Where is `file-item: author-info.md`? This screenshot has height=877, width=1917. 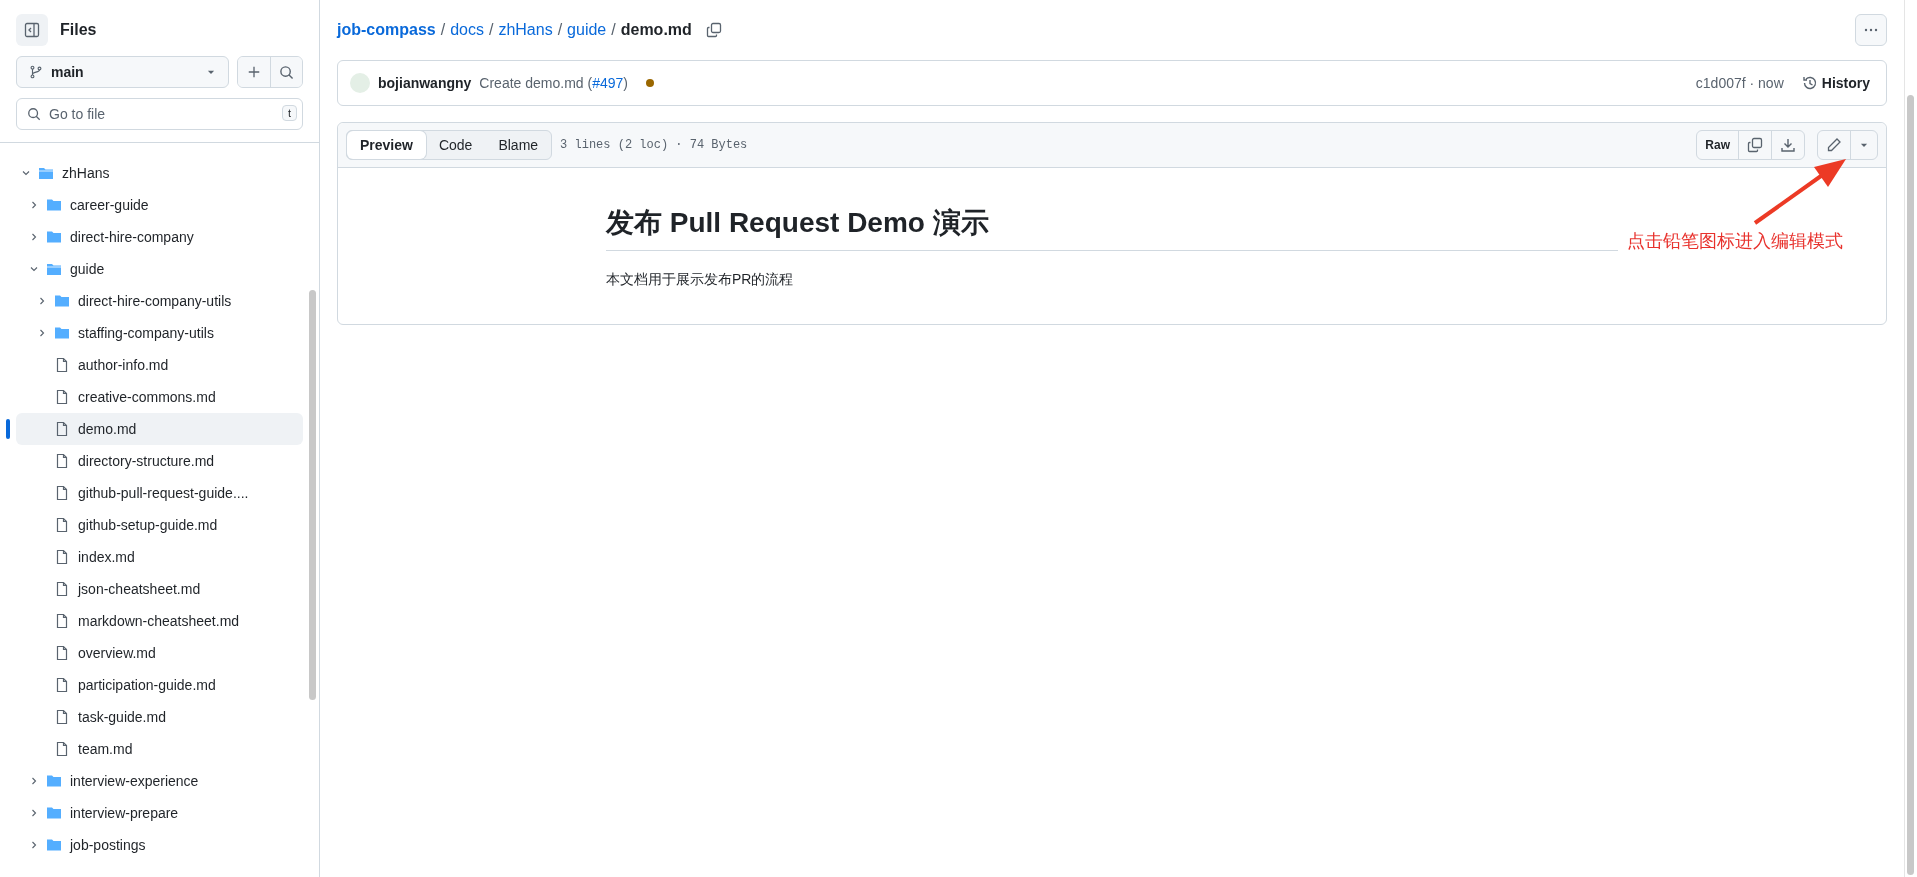 file-item: author-info.md is located at coordinates (159, 365).